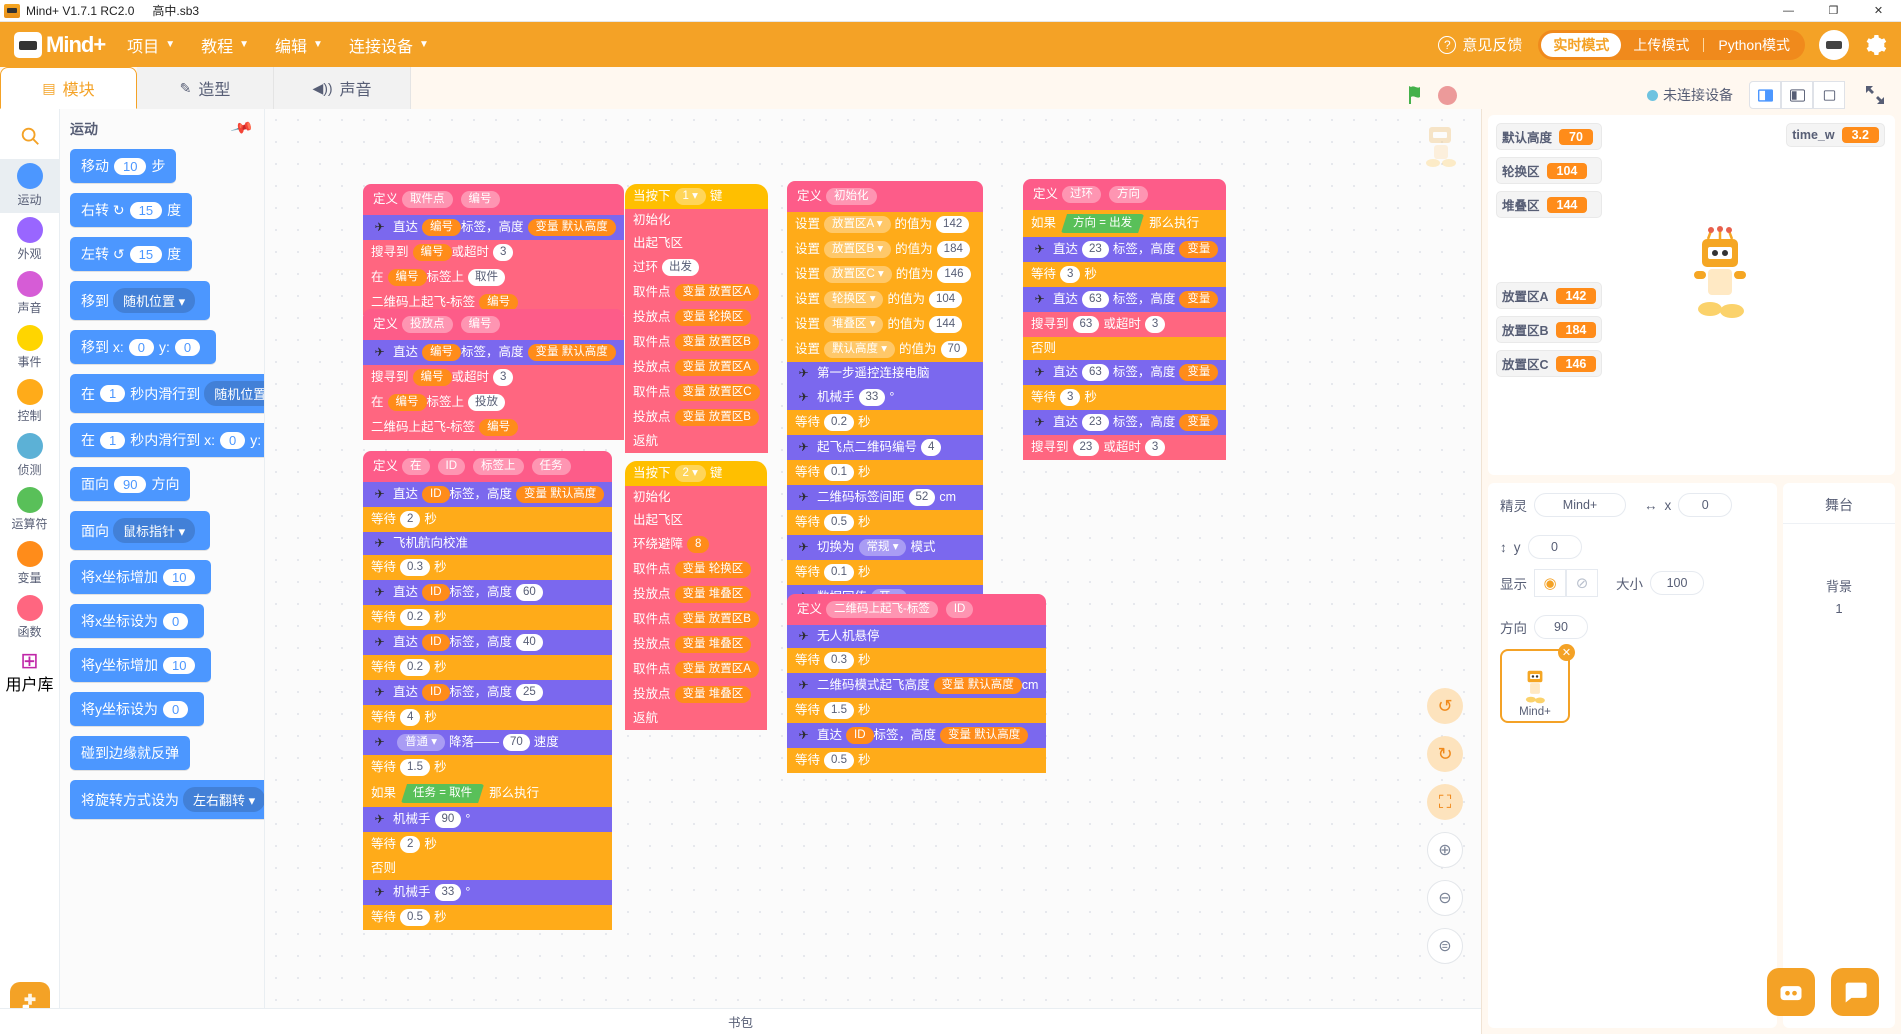 This screenshot has height=1034, width=1901. What do you see at coordinates (488, 543) in the screenshot?
I see `script-block: ✈ 飞机航向校准` at bounding box center [488, 543].